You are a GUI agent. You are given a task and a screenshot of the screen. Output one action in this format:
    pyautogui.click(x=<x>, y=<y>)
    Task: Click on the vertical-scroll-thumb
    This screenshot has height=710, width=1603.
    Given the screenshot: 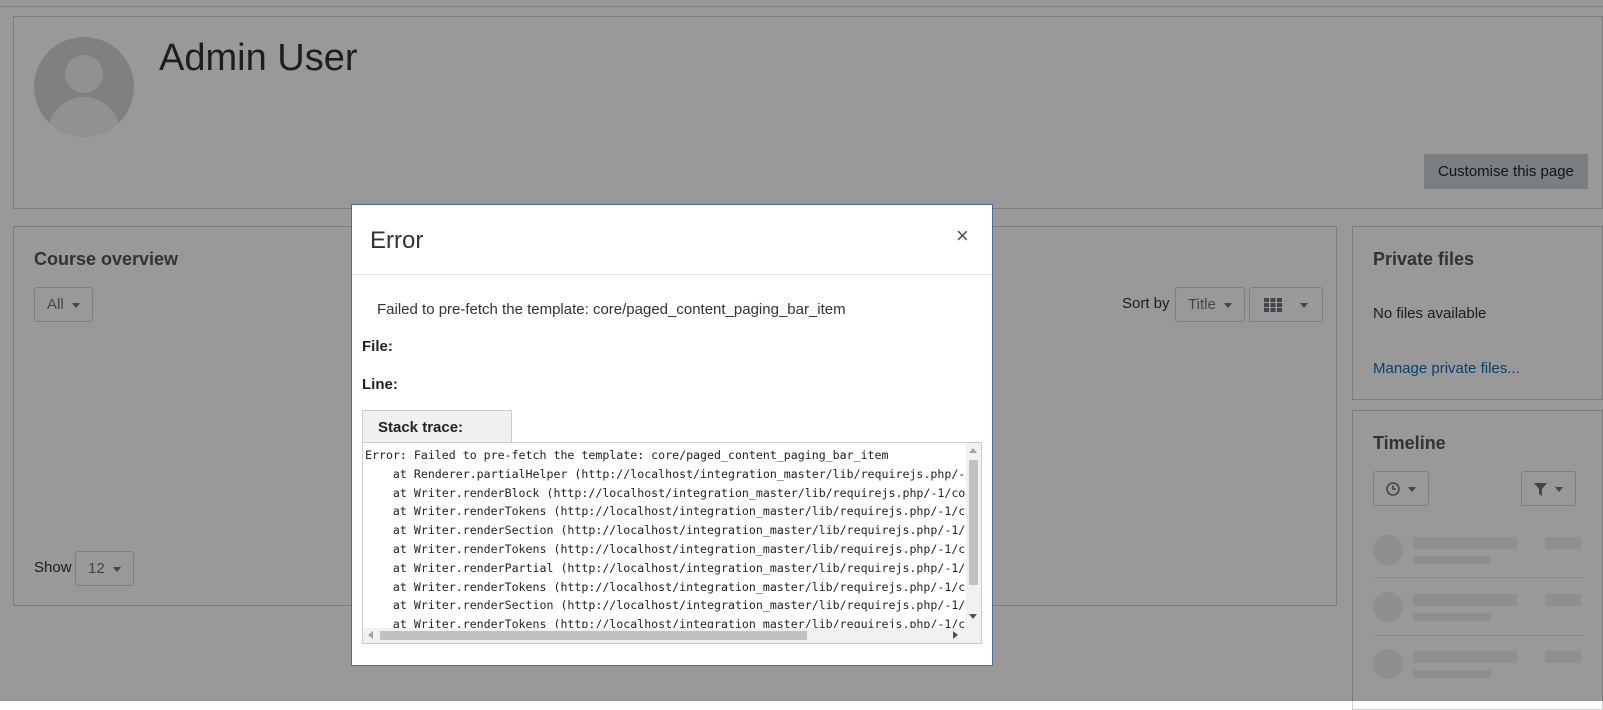 What is the action you would take?
    pyautogui.click(x=973, y=522)
    